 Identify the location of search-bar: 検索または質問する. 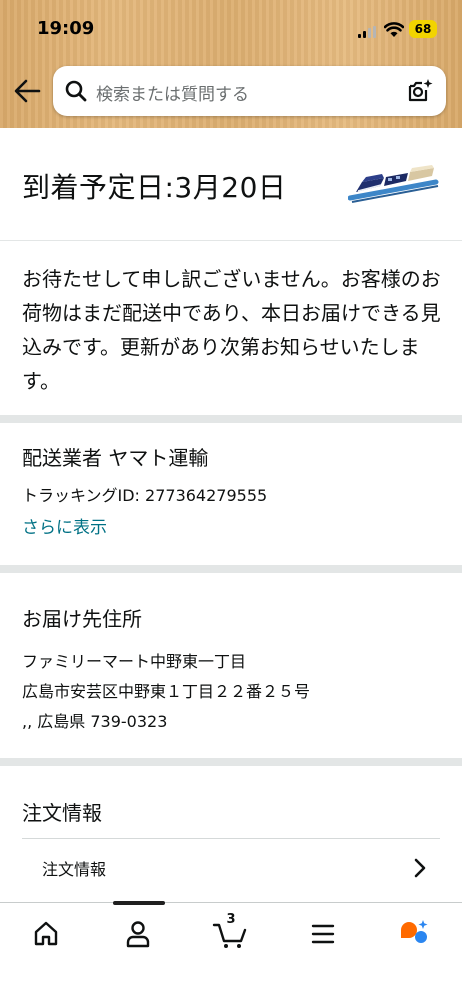
(249, 91).